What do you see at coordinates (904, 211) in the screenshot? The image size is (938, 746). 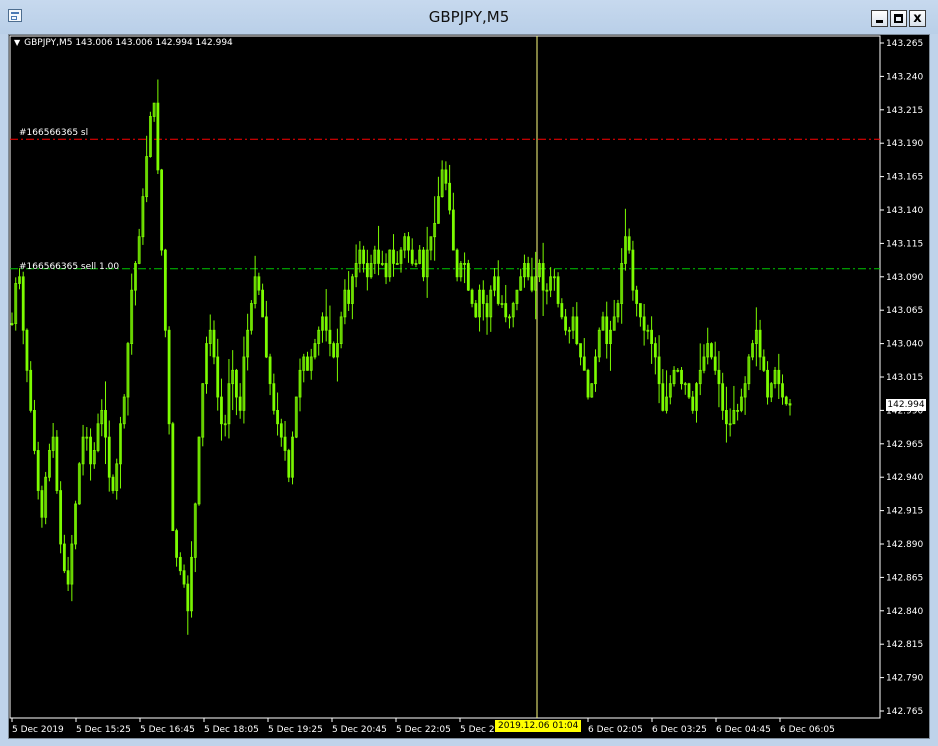 I see `y-tick-label: 143.140` at bounding box center [904, 211].